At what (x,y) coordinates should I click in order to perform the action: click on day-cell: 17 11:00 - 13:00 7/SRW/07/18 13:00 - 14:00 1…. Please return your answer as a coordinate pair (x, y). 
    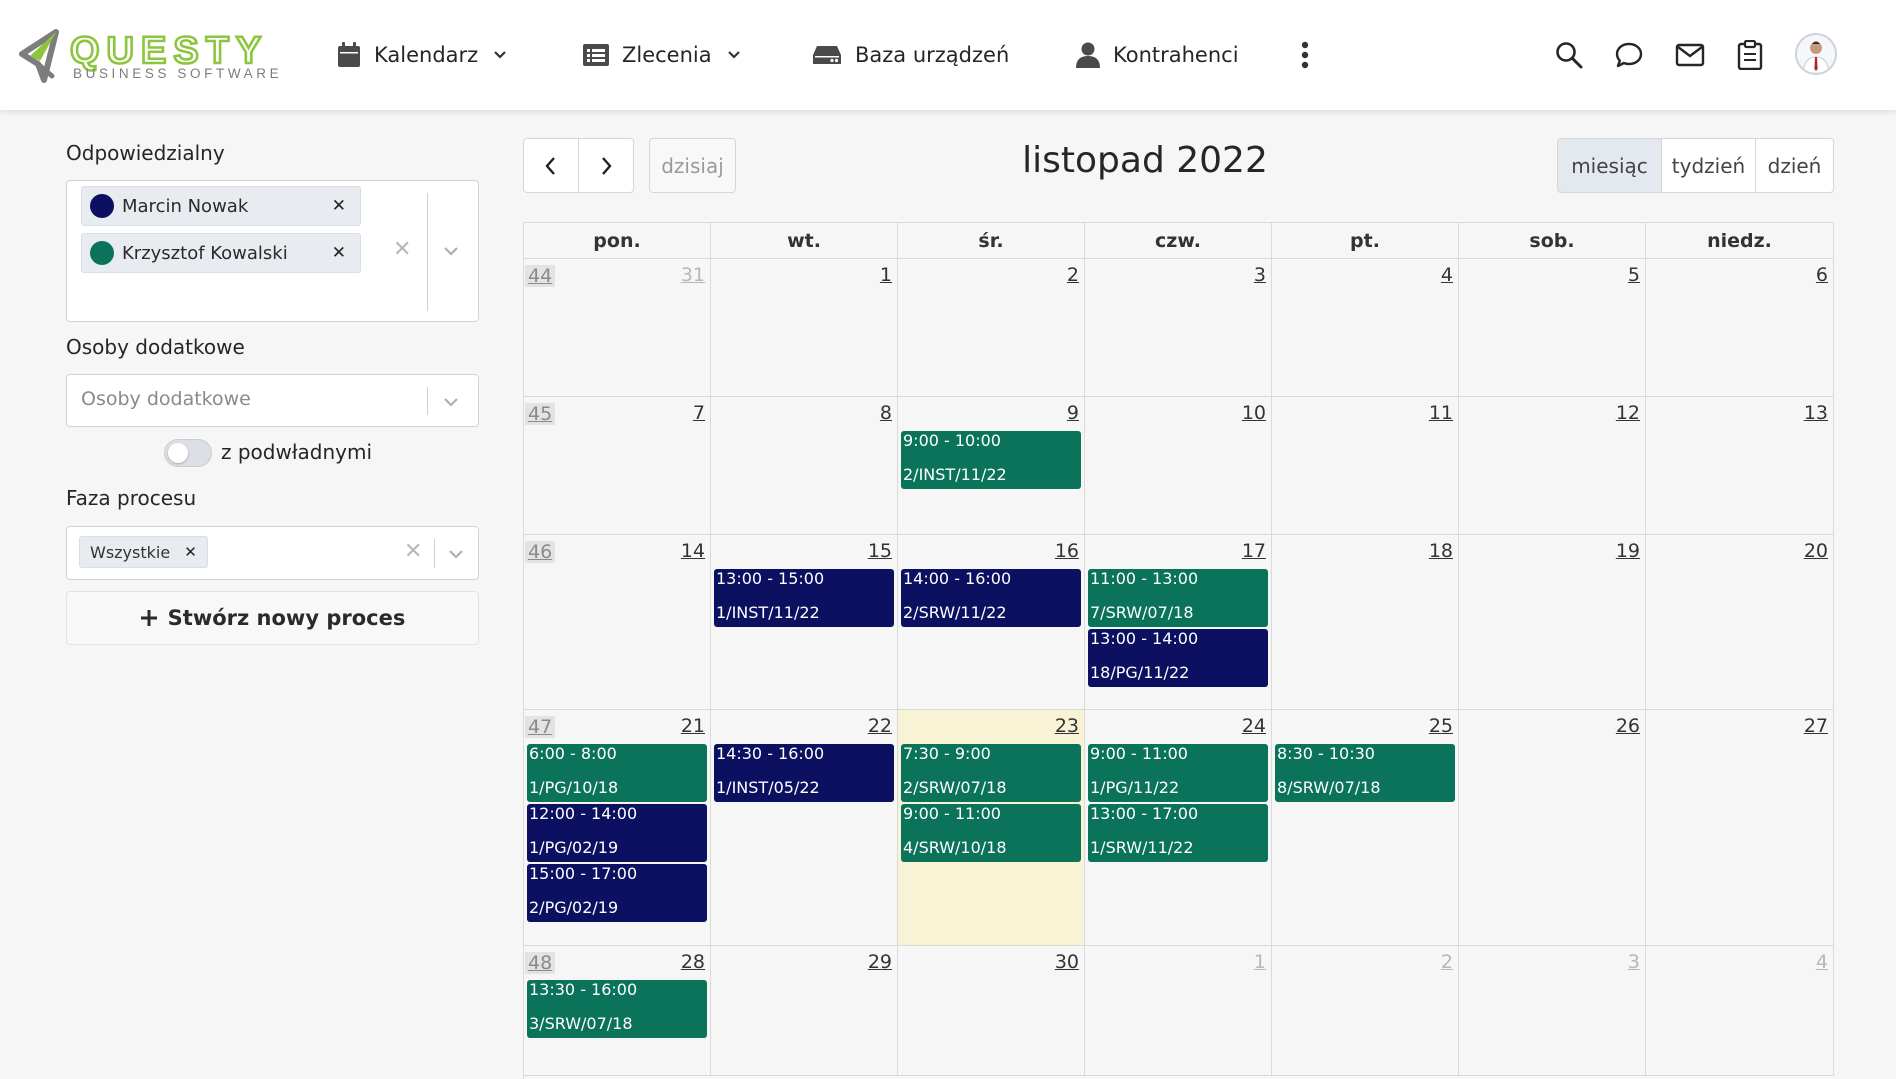
    Looking at the image, I should click on (1178, 622).